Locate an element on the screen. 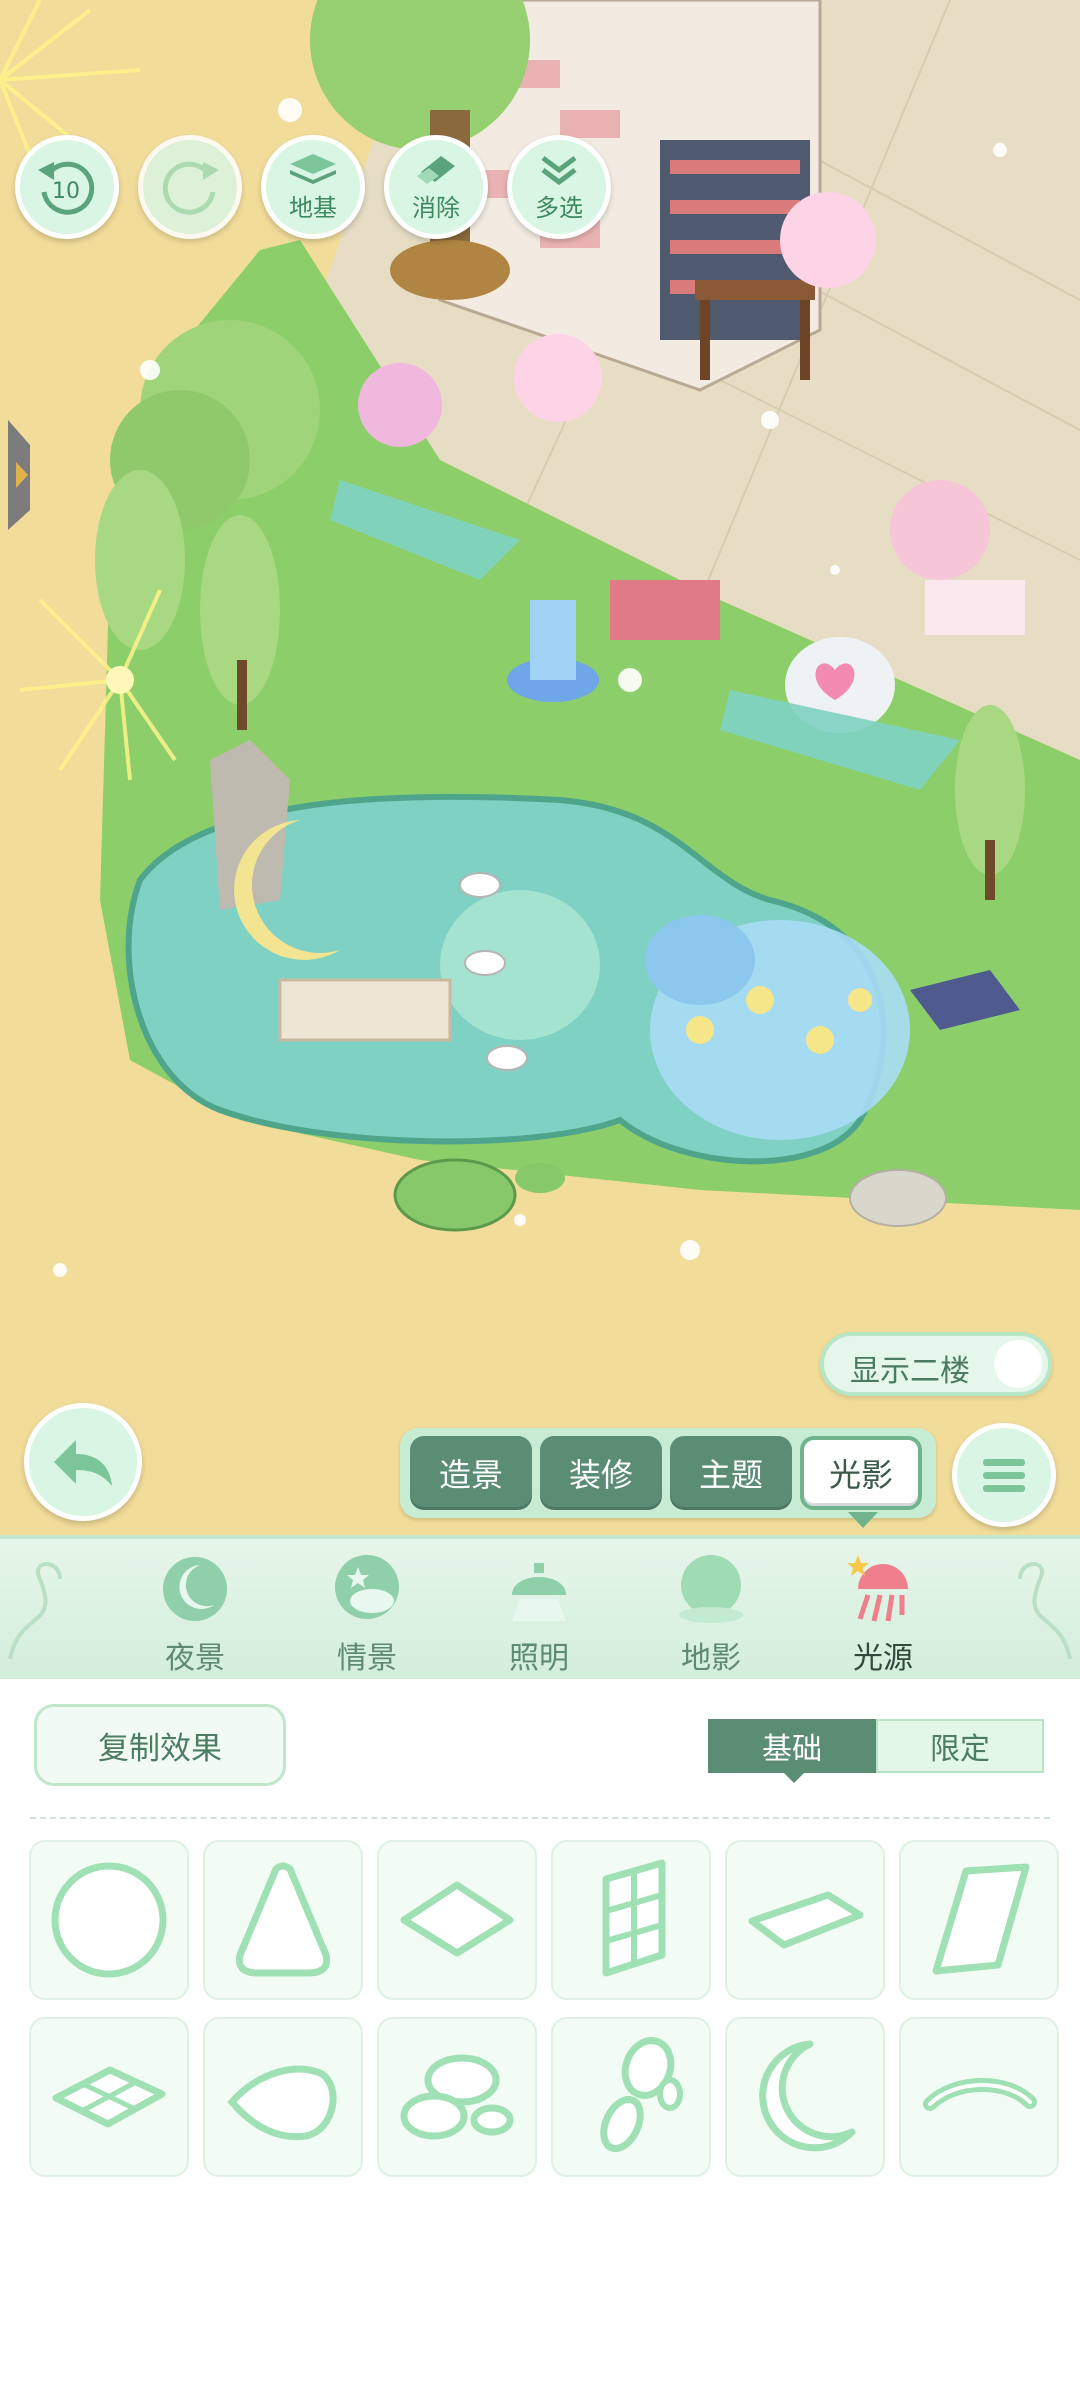 This screenshot has width=1080, height=2400. category-light-source: 光源 is located at coordinates (883, 1612).